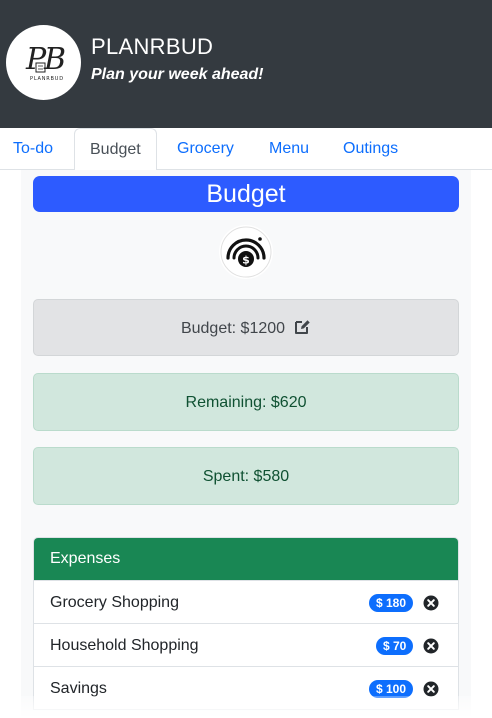  Describe the element at coordinates (114, 602) in the screenshot. I see `expense-name: Grocery Shopping` at that location.